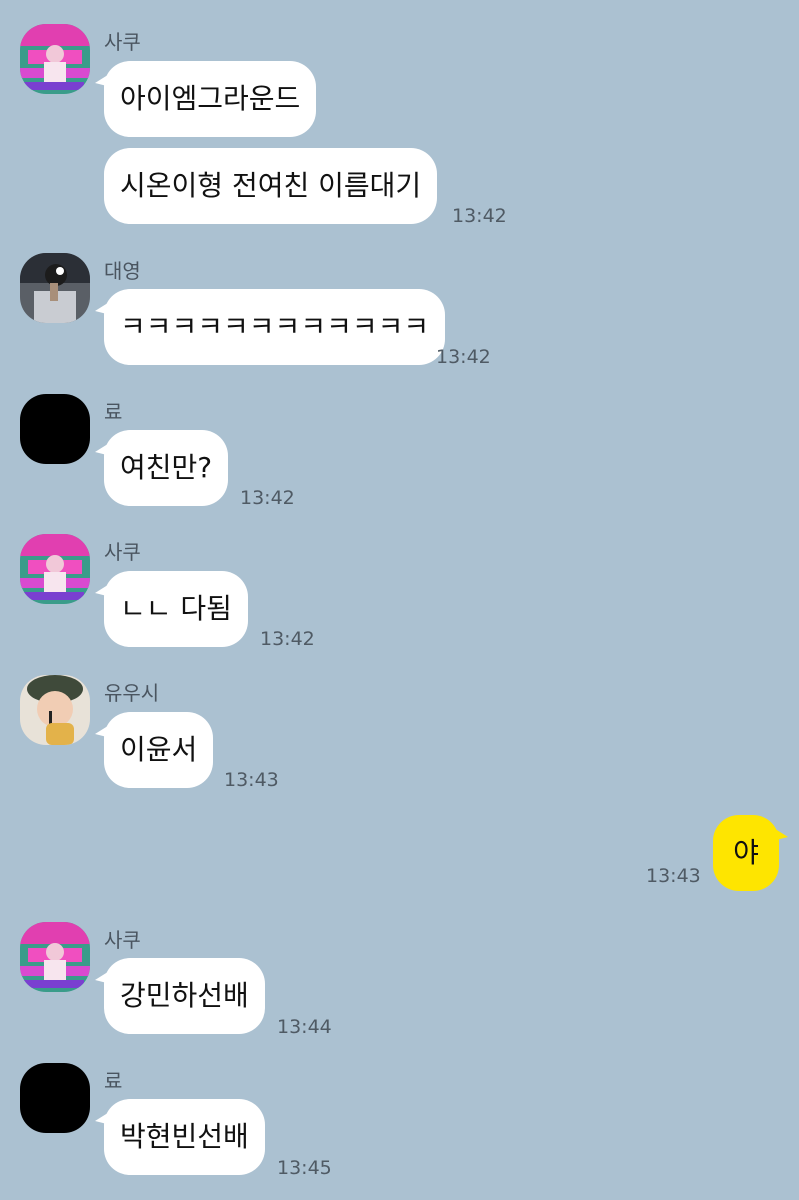  Describe the element at coordinates (55, 288) in the screenshot. I see `daeyoung-avatar-icon` at that location.